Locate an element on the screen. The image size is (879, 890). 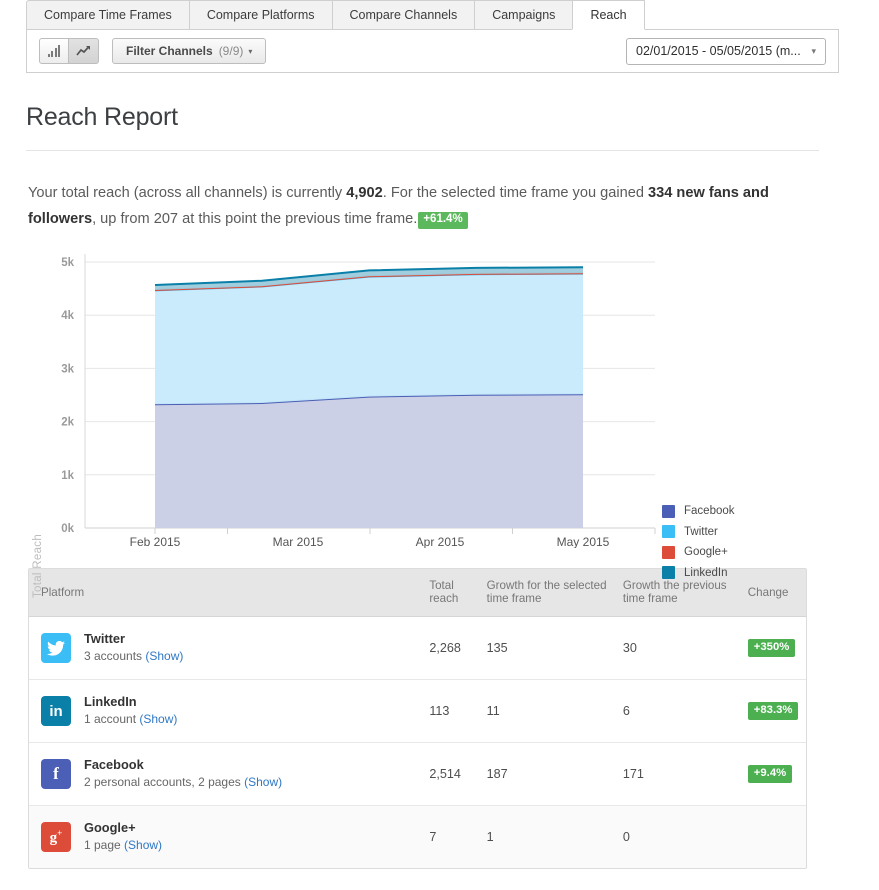
legend-item-twitter: Twitter is located at coordinates (698, 532).